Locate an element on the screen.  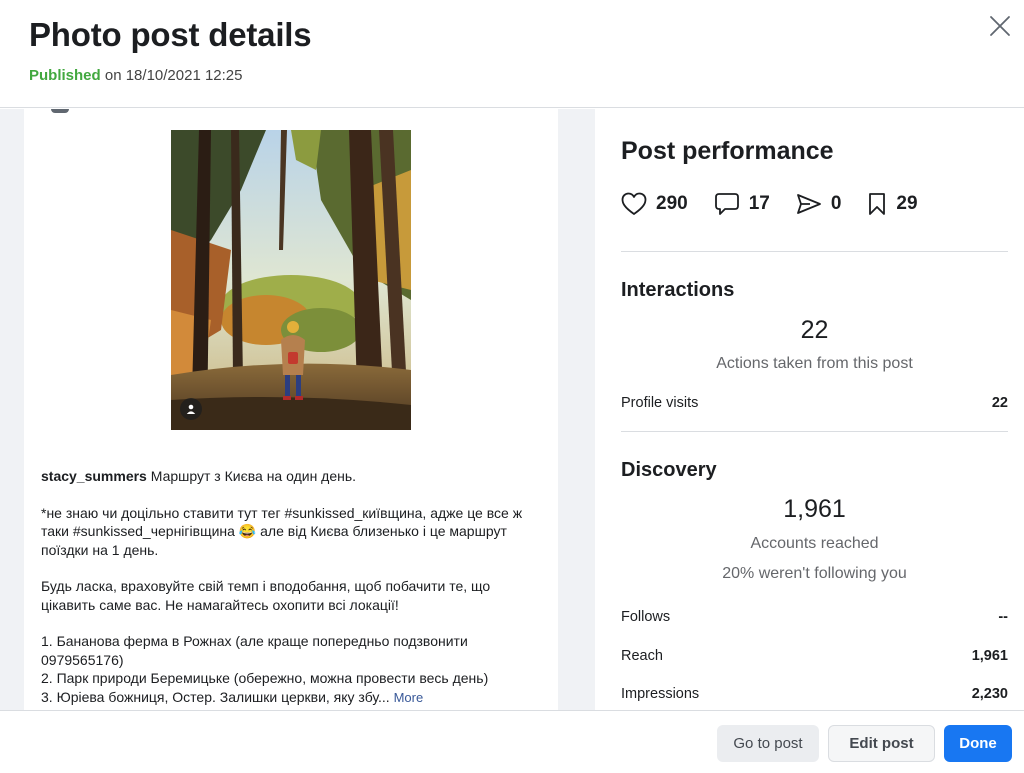
likes-count: 290 is located at coordinates (672, 203).